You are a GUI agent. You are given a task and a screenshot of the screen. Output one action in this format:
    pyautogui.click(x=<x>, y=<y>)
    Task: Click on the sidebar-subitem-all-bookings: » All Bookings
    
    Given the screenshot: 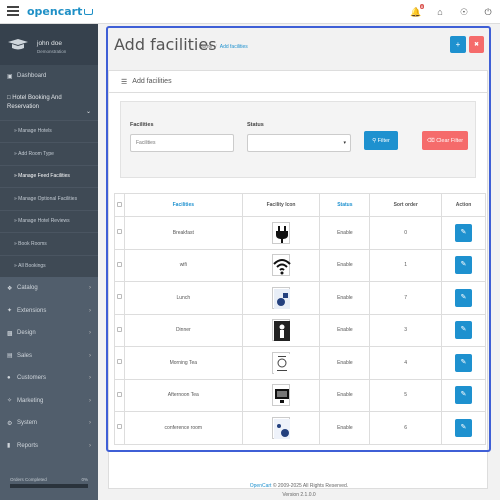 What is the action you would take?
    pyautogui.click(x=49, y=265)
    